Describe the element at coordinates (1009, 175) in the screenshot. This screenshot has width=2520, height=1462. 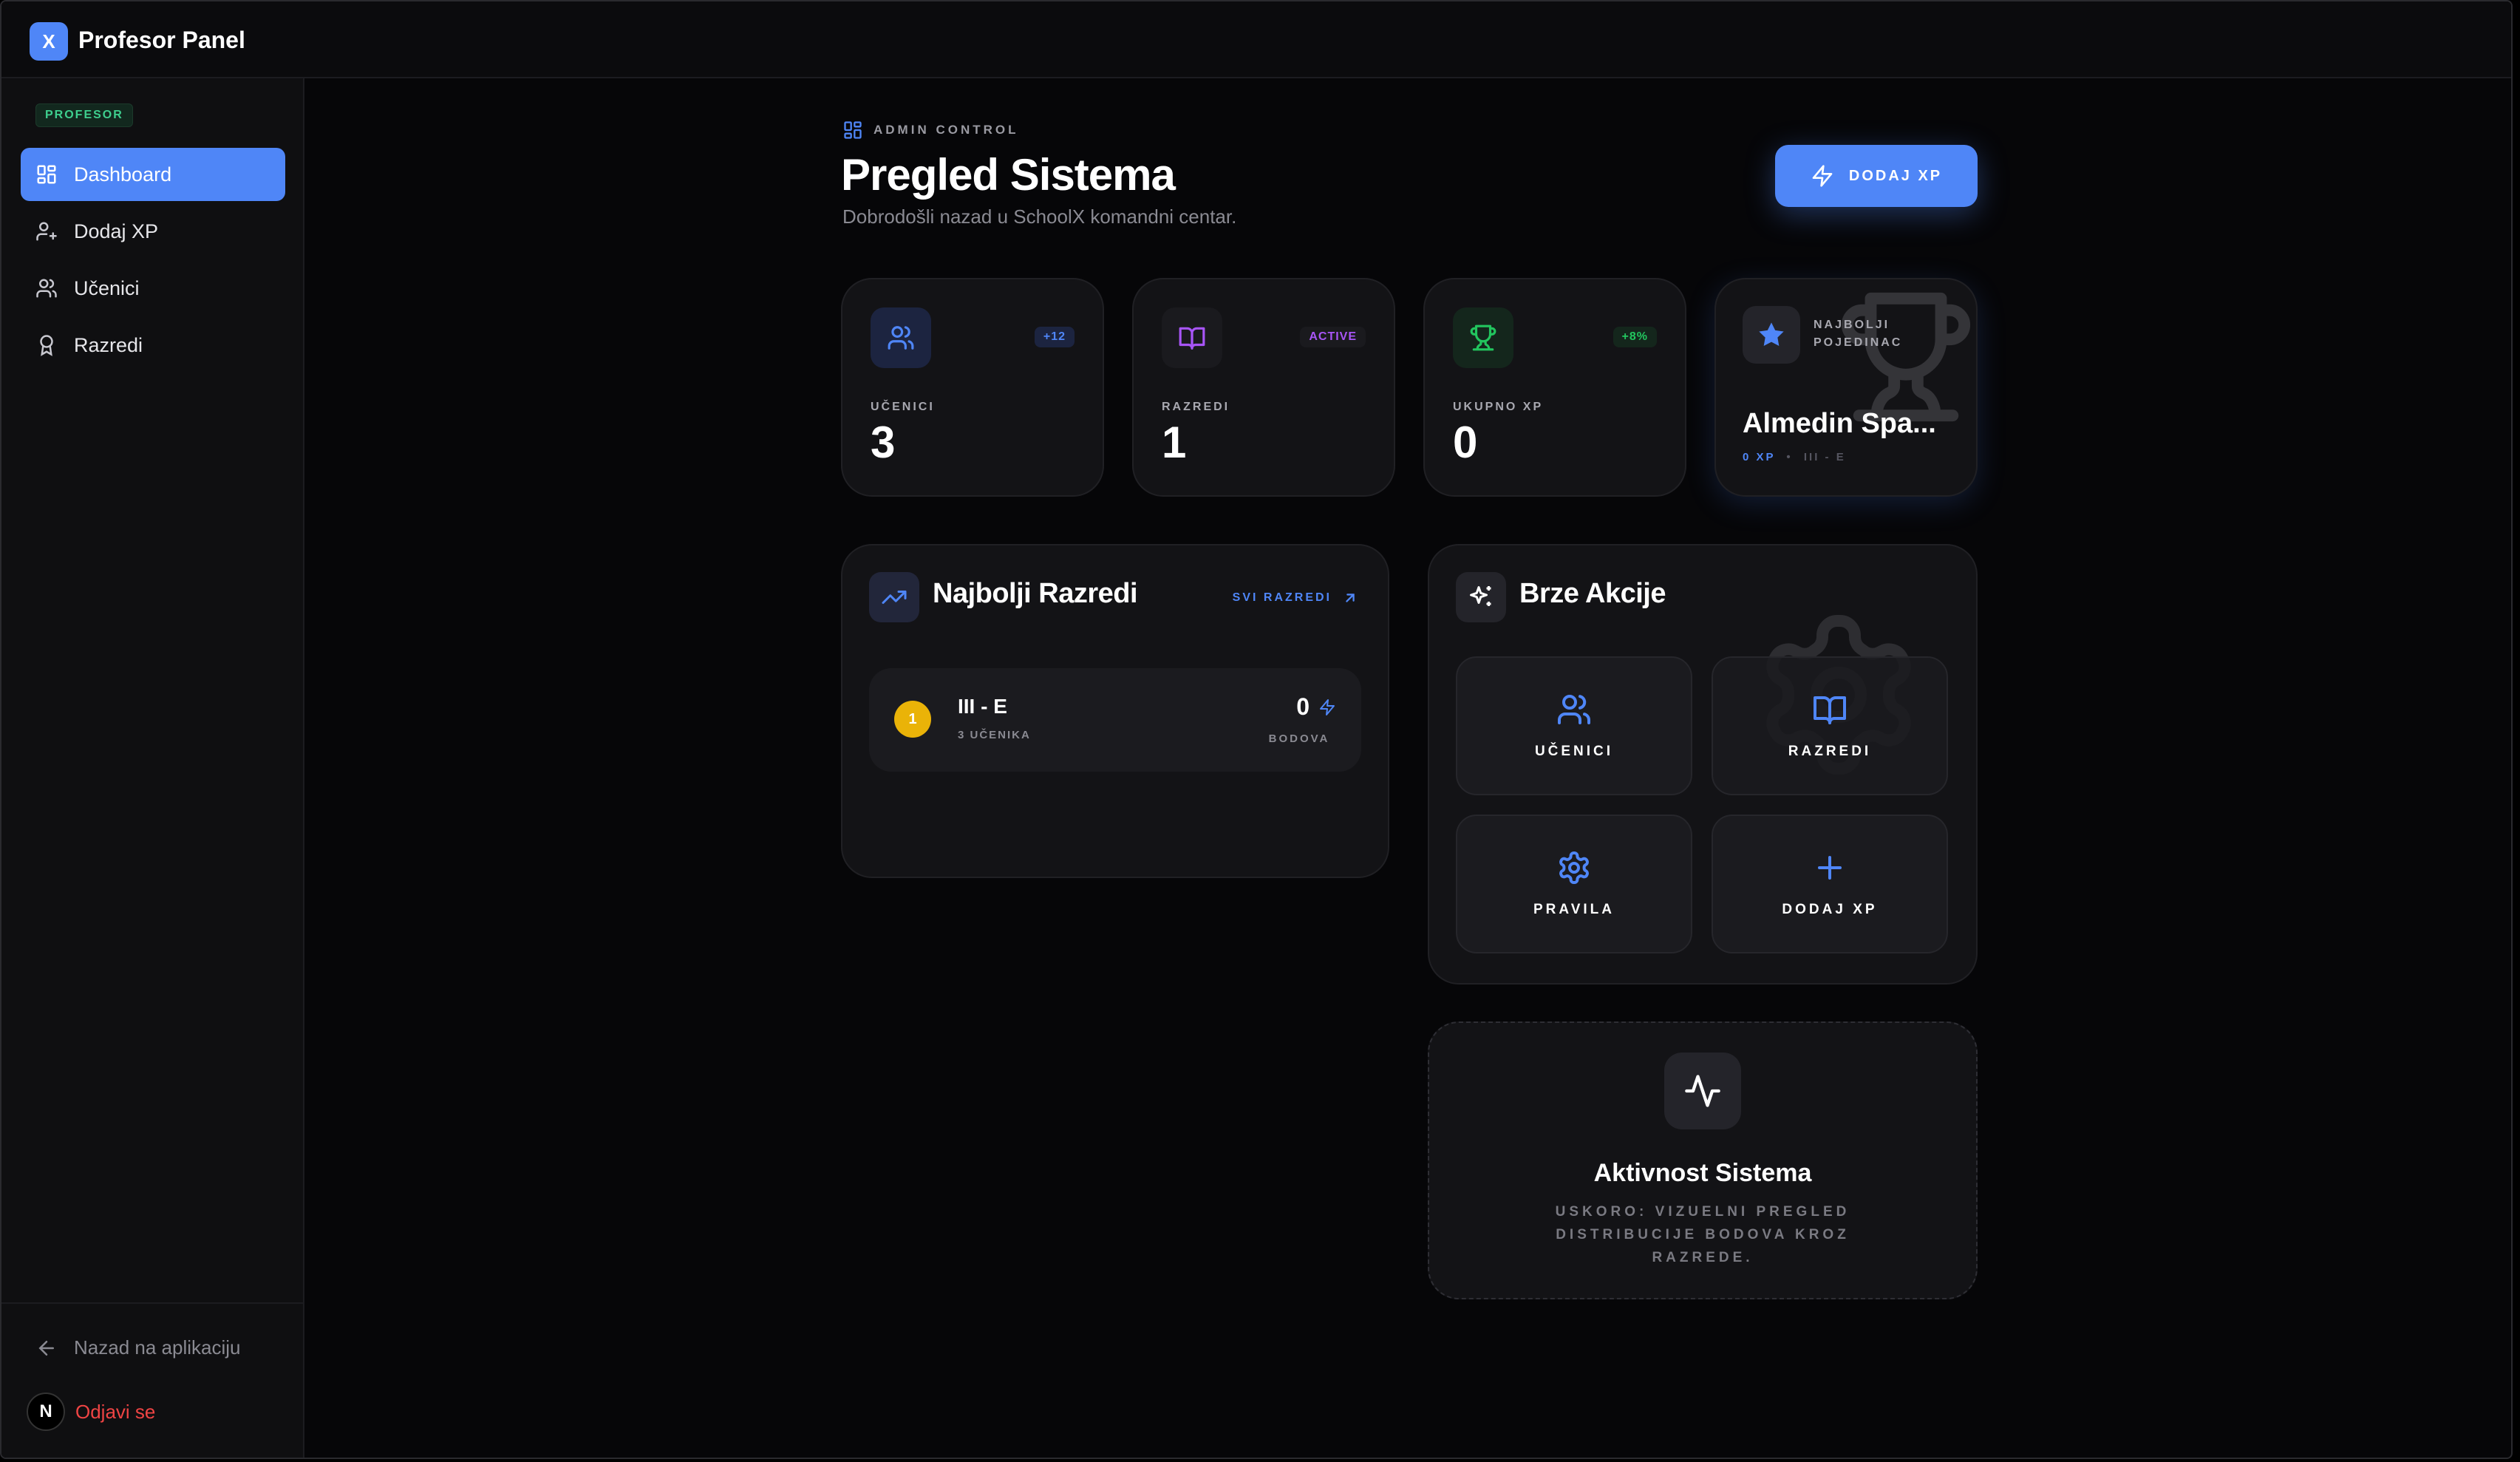
I see `page-title: Pregled Sistema` at that location.